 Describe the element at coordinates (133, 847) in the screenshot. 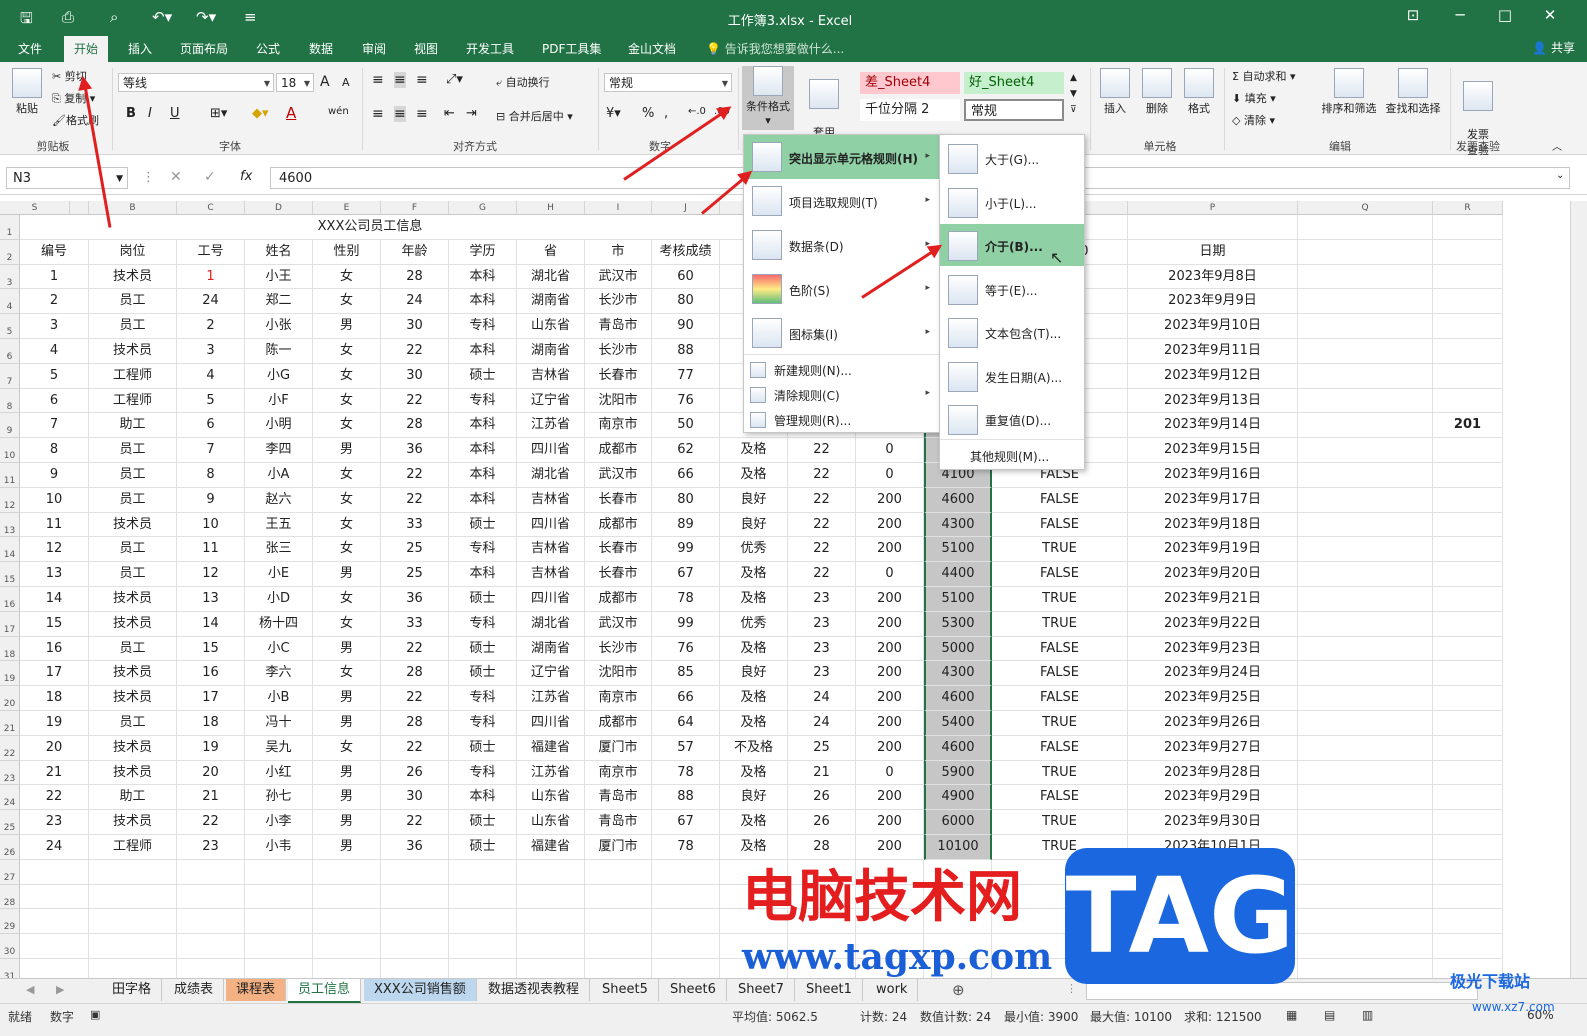

I see `data-cell: 工程师` at that location.